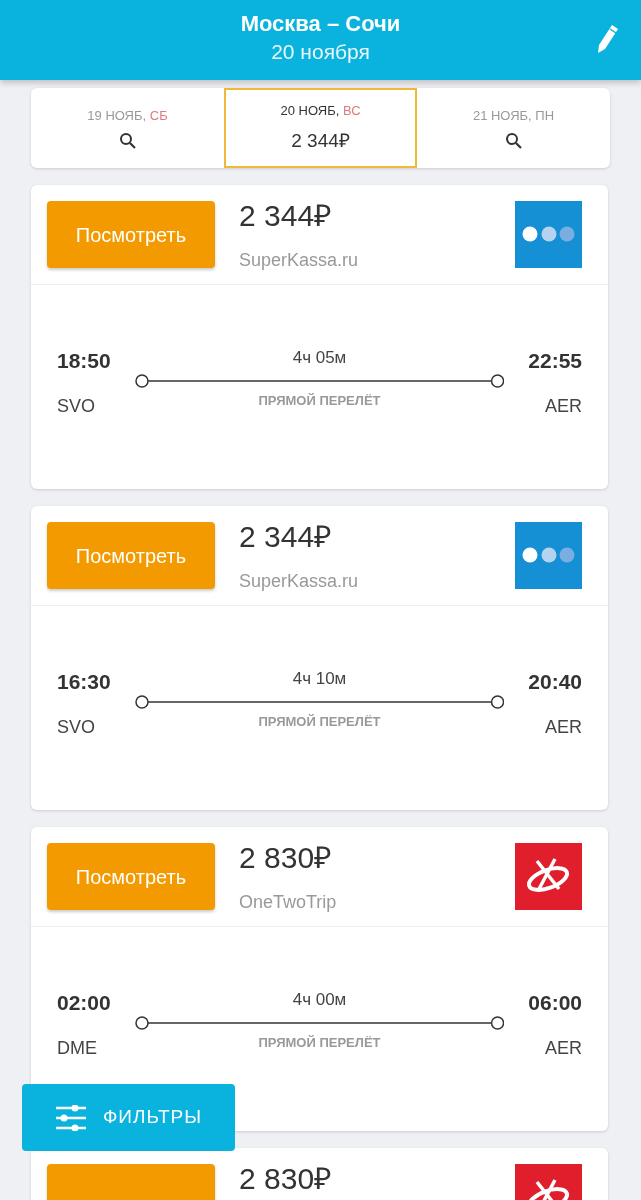  What do you see at coordinates (84, 361) in the screenshot?
I see `departure-time: 18:50` at bounding box center [84, 361].